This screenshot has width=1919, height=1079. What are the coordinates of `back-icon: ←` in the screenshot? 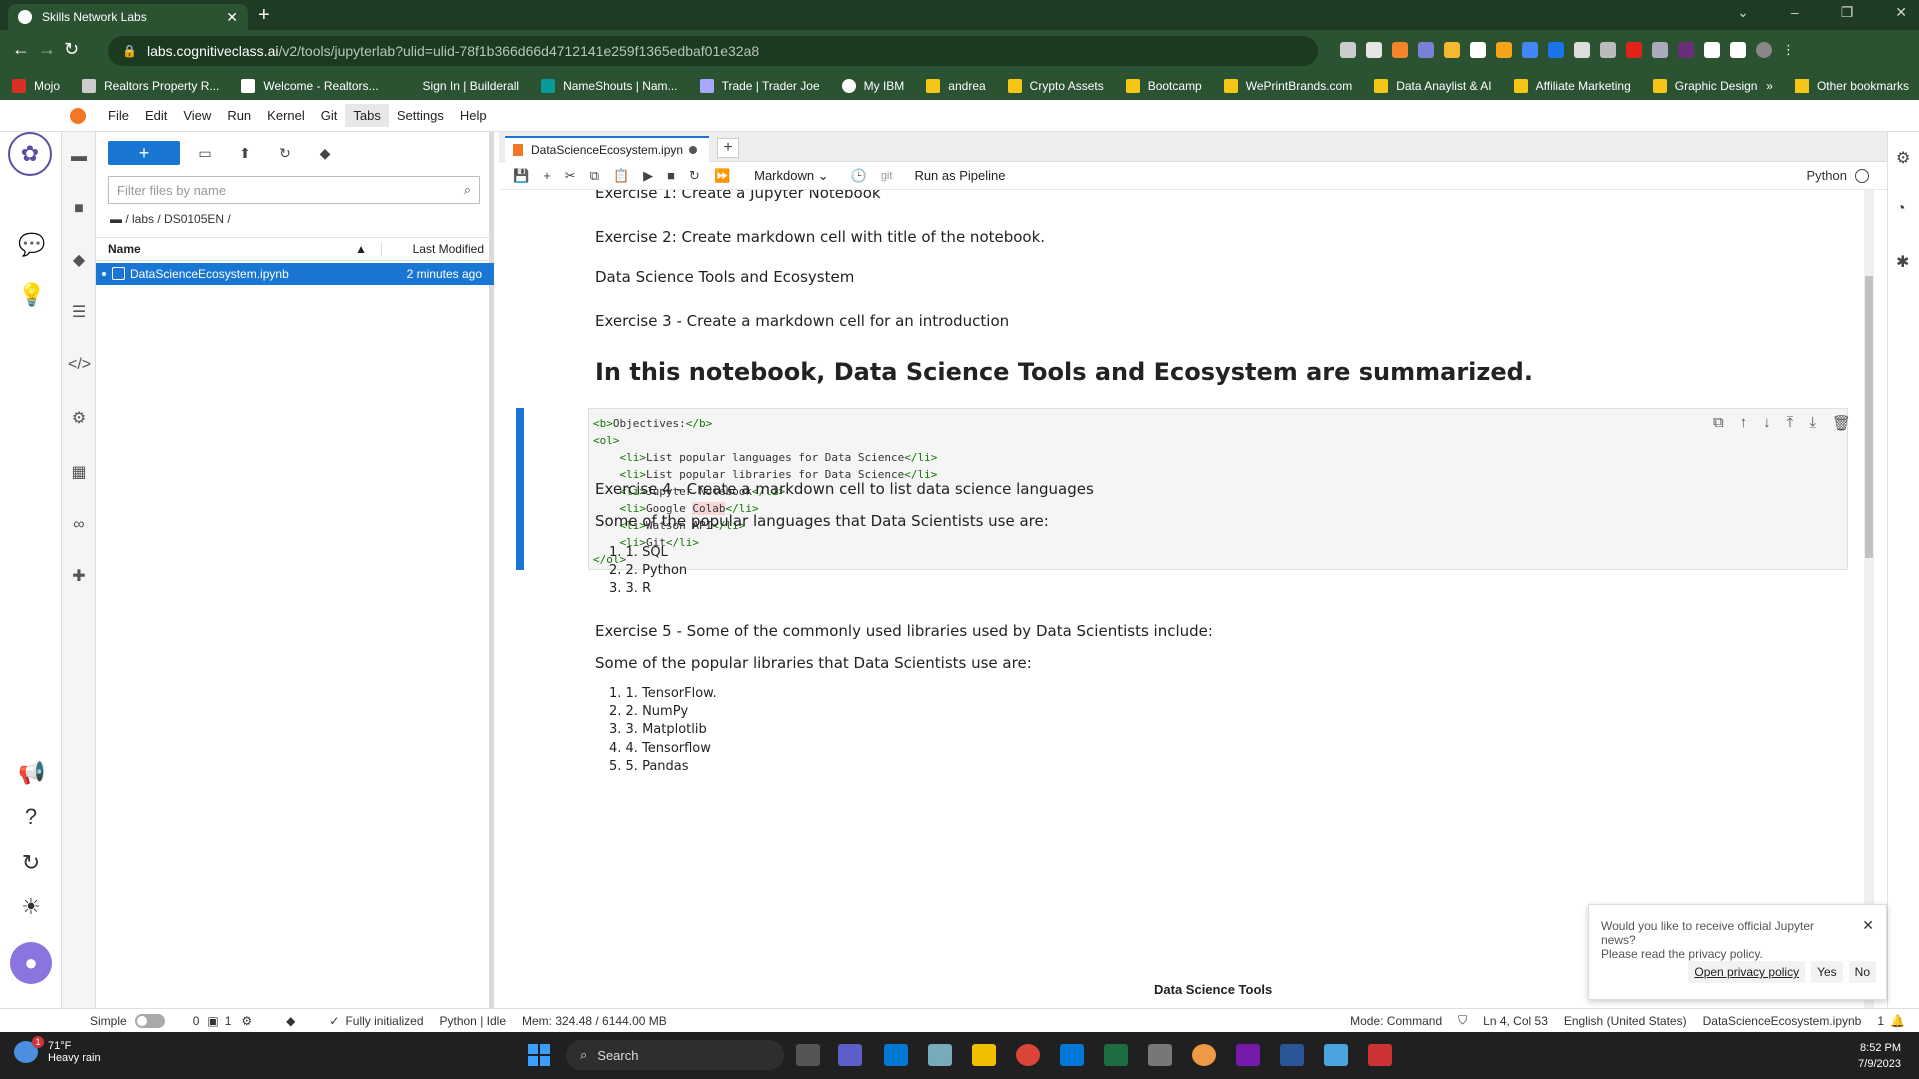 It's located at (21, 49).